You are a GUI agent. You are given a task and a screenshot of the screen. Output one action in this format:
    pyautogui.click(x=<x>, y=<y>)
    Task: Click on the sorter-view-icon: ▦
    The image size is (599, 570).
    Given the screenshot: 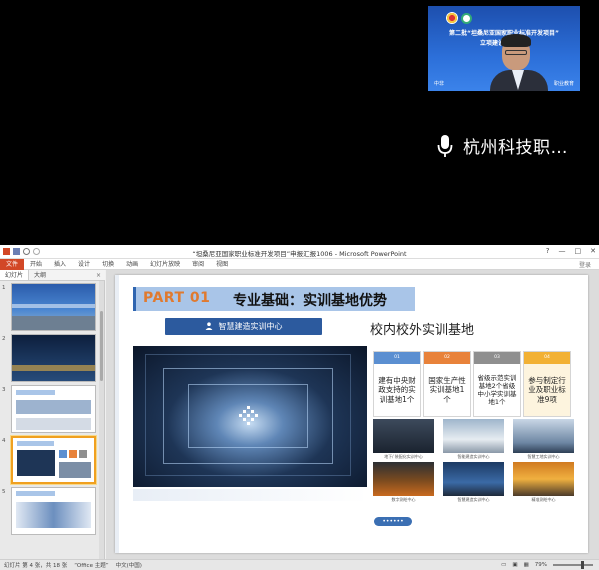 What is the action you would take?
    pyautogui.click(x=526, y=565)
    